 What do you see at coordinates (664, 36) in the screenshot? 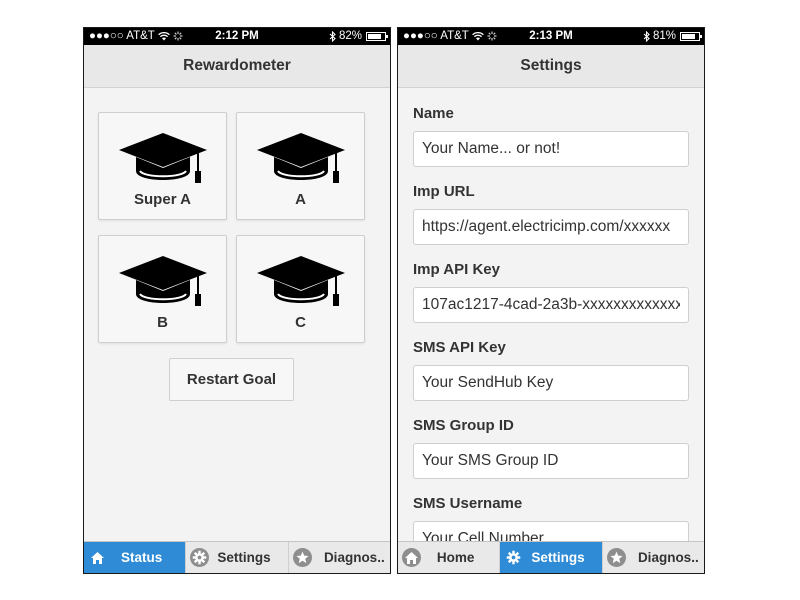
I see `battery-percent: 81%` at bounding box center [664, 36].